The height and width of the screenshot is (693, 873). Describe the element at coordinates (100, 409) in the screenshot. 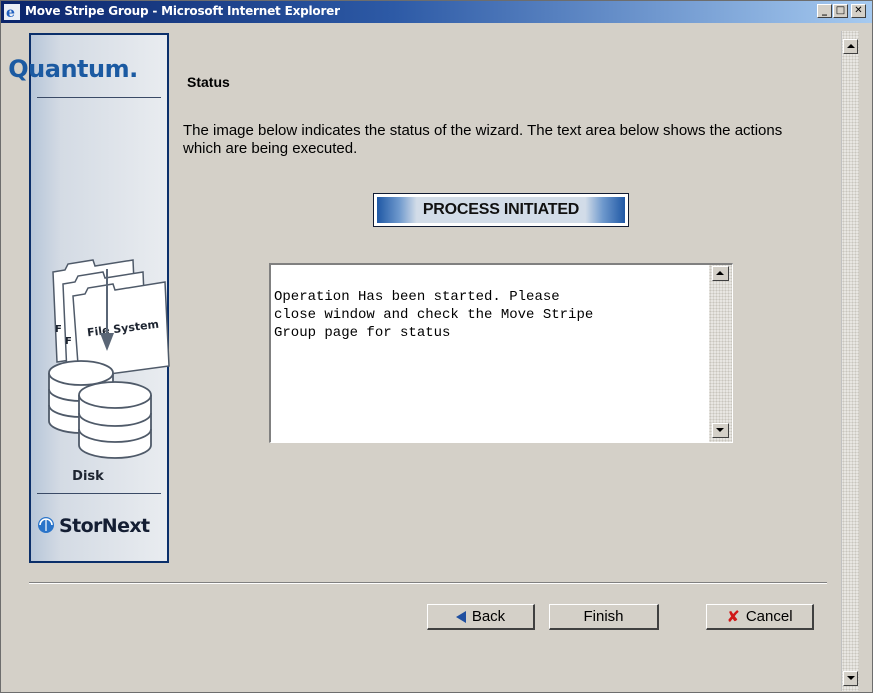

I see `disk-icon` at that location.